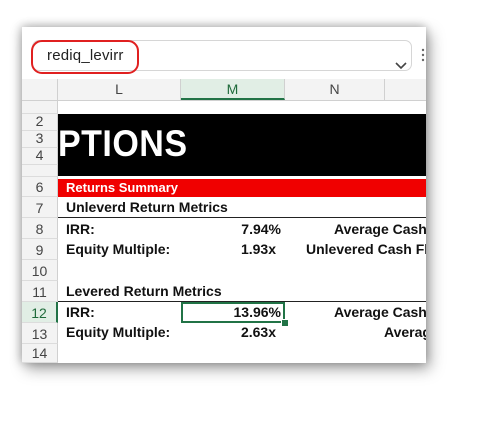  Describe the element at coordinates (147, 207) in the screenshot. I see `unlevered-heading: Unleverd Return Metrics` at that location.